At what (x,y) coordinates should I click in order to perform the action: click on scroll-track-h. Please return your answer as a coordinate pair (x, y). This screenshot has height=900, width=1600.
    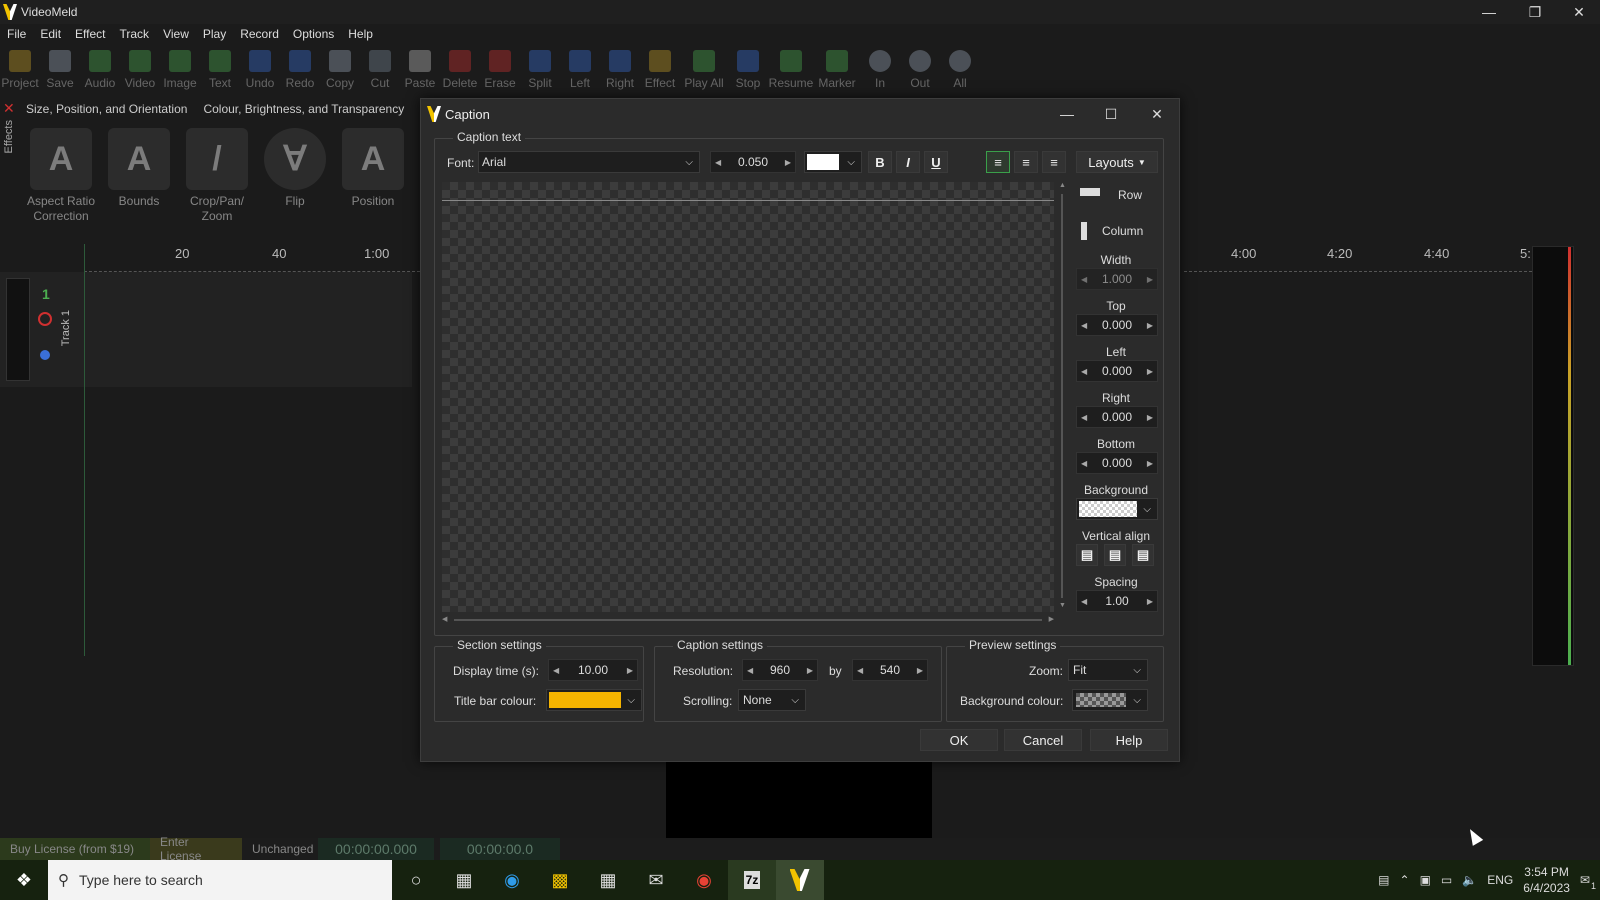
    Looking at the image, I should click on (748, 620).